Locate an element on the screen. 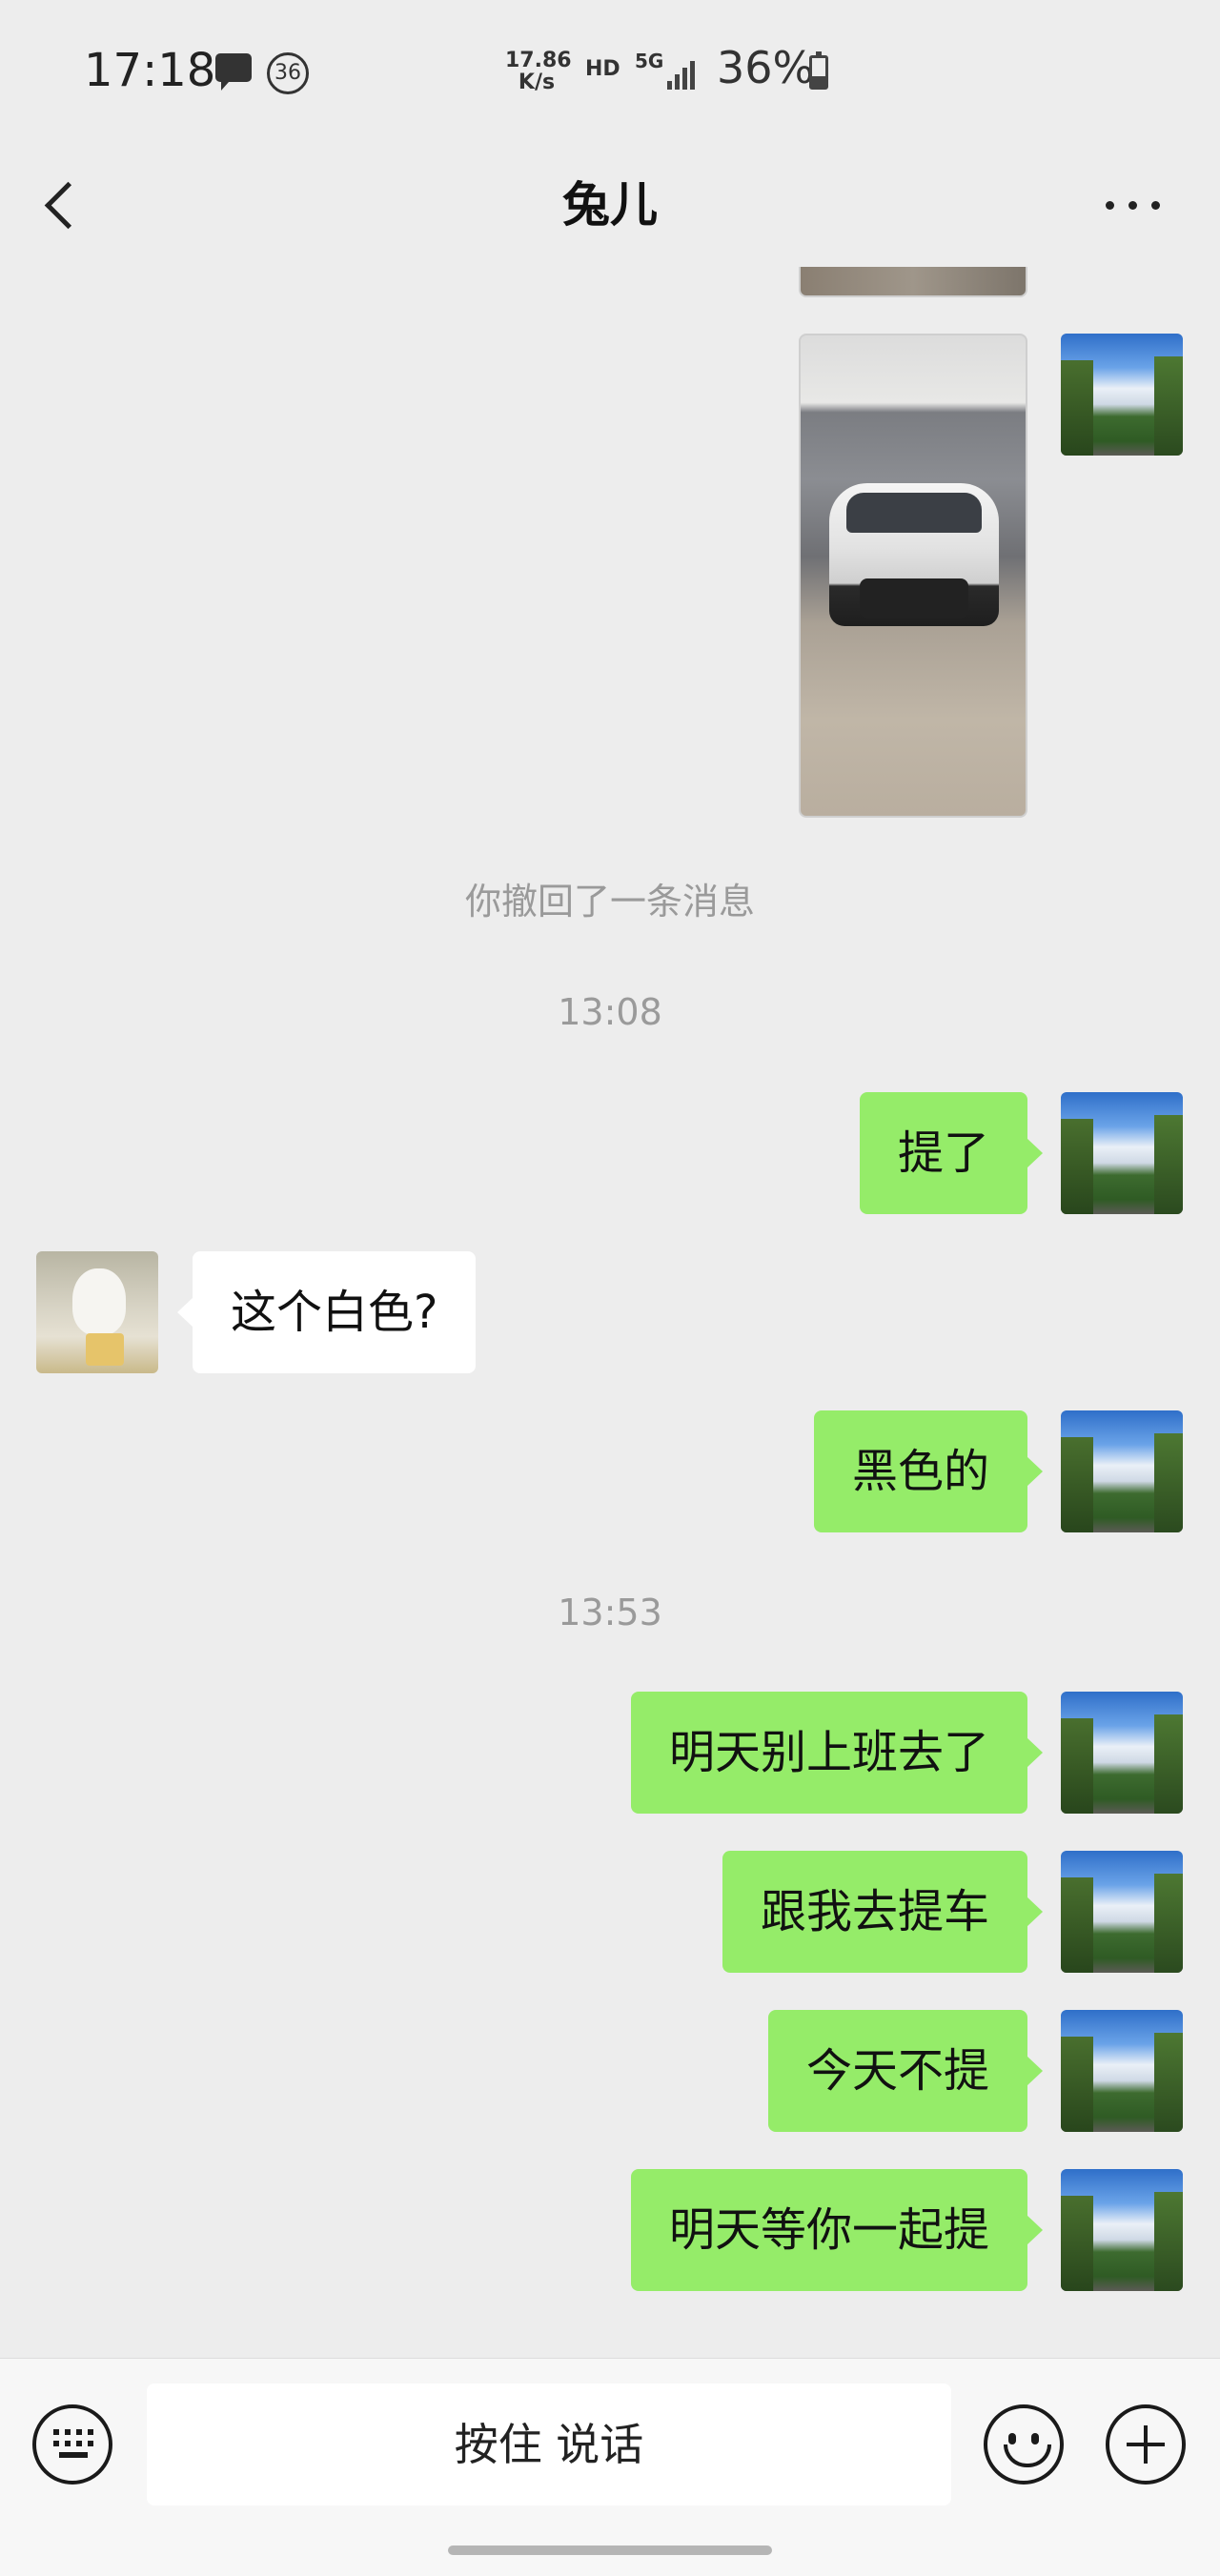 The image size is (1220, 2576). message-bubble-me: 提了 is located at coordinates (951, 1153).